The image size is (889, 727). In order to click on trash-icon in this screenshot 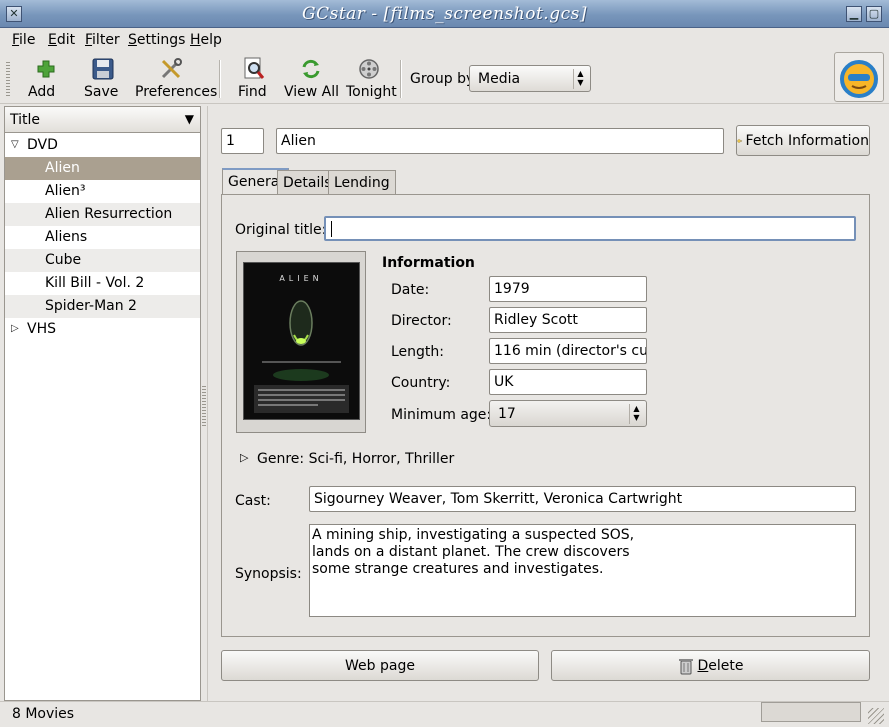, I will do `click(685, 666)`.